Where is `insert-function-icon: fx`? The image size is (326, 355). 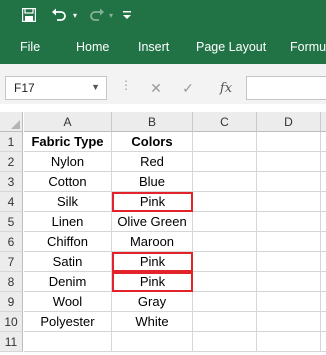 insert-function-icon: fx is located at coordinates (226, 88).